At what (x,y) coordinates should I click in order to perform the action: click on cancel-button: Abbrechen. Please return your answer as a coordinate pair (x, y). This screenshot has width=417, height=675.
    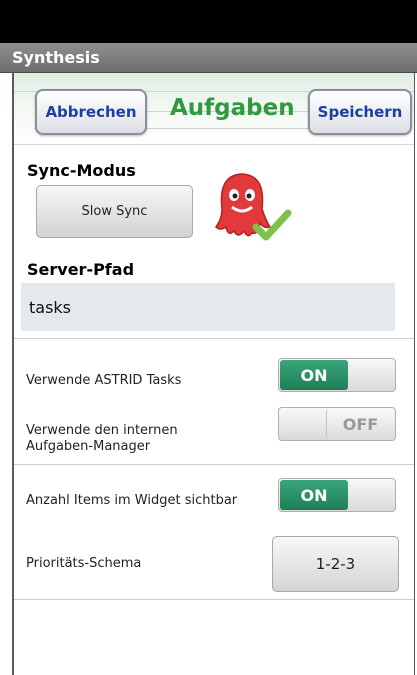
    Looking at the image, I should click on (91, 112).